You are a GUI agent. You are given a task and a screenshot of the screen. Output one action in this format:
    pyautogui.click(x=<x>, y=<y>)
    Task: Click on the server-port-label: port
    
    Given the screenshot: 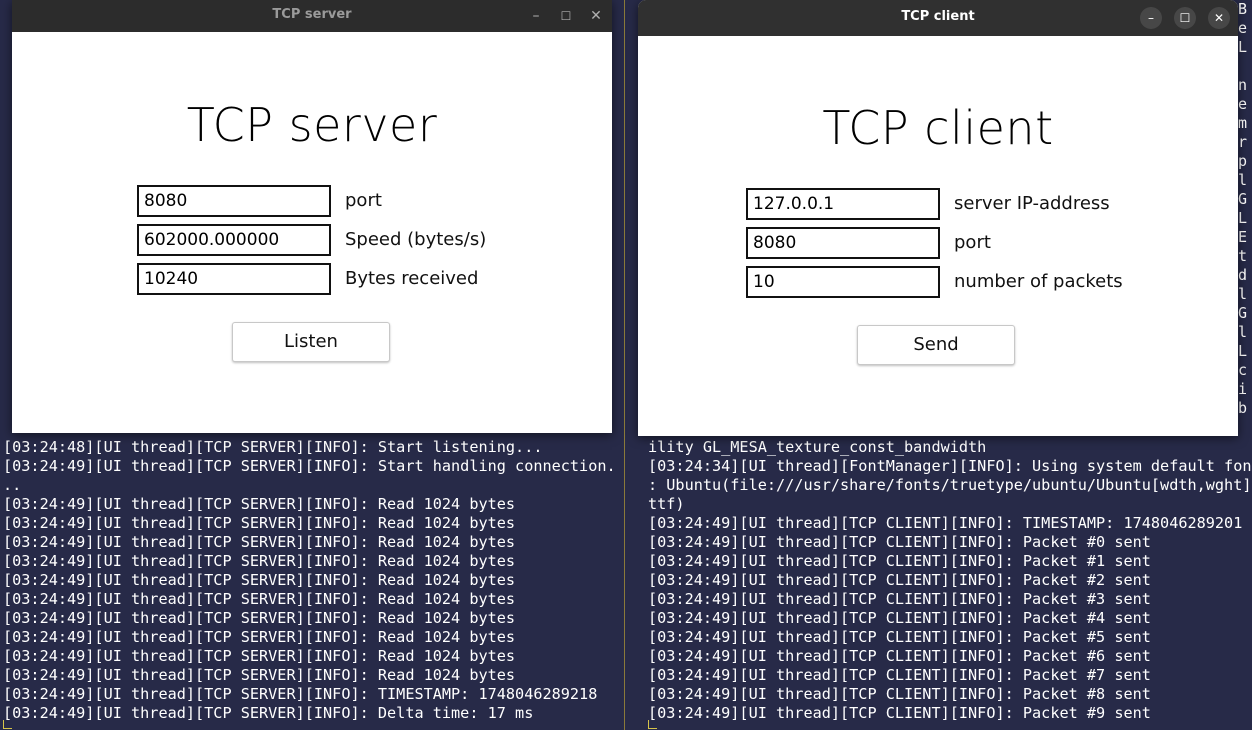 What is the action you would take?
    pyautogui.click(x=363, y=200)
    